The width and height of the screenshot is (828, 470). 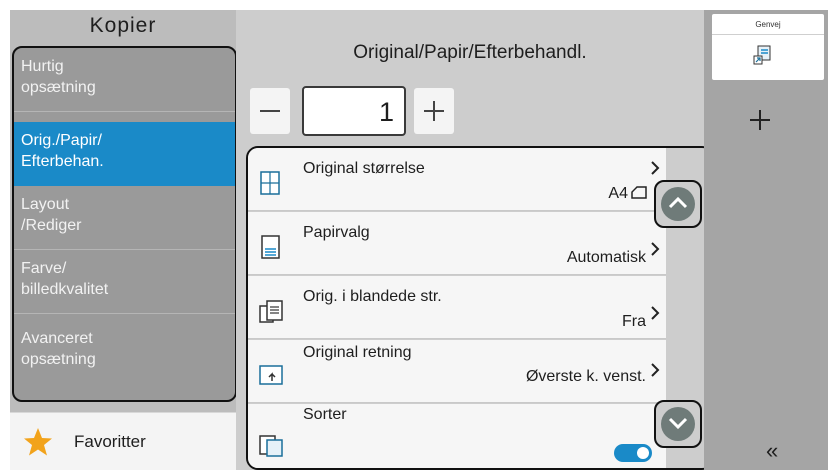 What do you see at coordinates (124, 154) in the screenshot?
I see `sidebar-item-orig-paper-finishing: Orig./Papir/ Efterbehan.` at bounding box center [124, 154].